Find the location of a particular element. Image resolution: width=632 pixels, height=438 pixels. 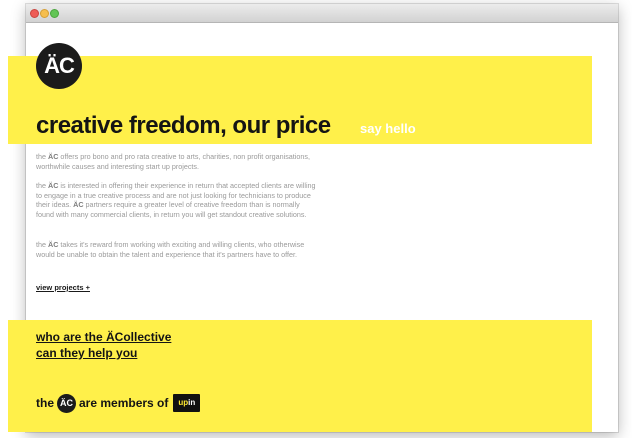

view-projects-link: view projects + is located at coordinates (63, 287).